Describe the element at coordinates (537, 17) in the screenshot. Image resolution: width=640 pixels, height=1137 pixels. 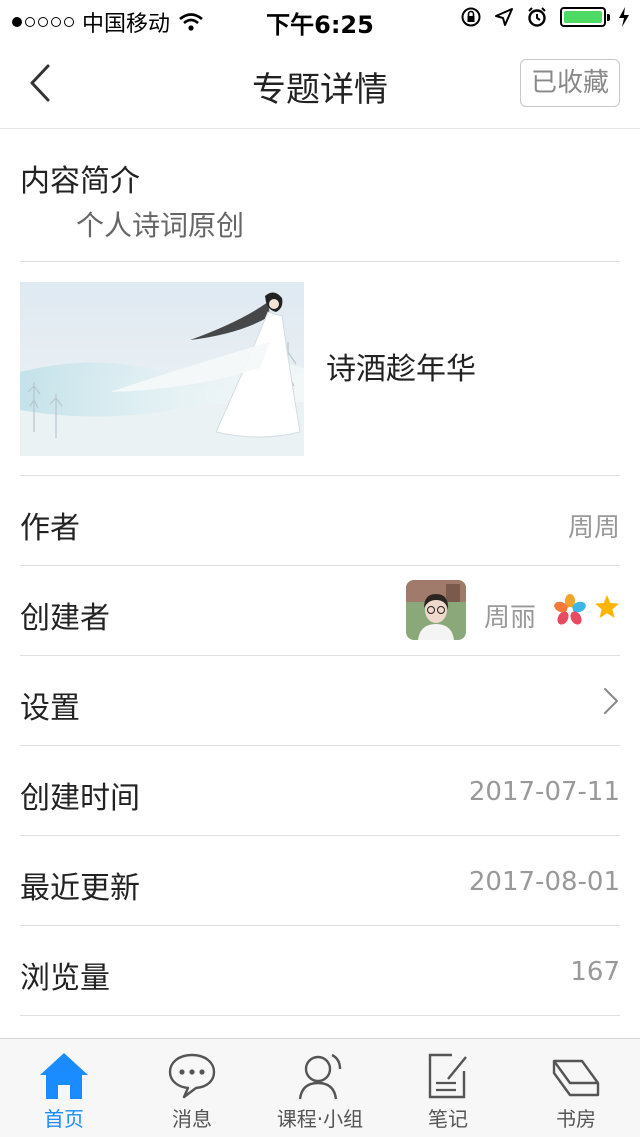
I see `alarm-icon` at that location.